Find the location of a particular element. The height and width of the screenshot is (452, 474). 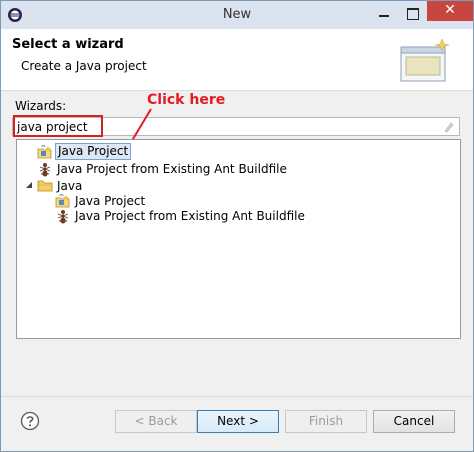

wizards-label: Wizards: is located at coordinates (41, 106).